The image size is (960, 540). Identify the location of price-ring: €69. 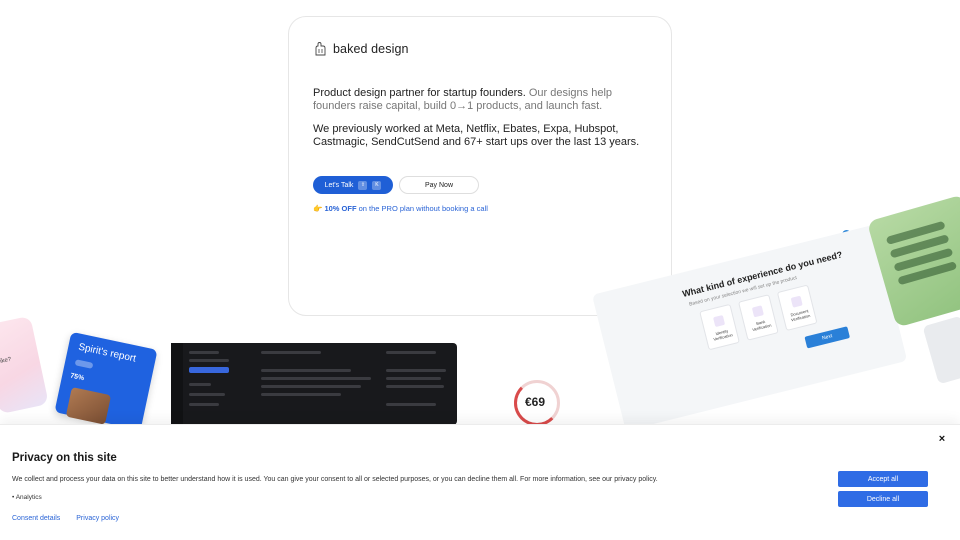
(537, 403).